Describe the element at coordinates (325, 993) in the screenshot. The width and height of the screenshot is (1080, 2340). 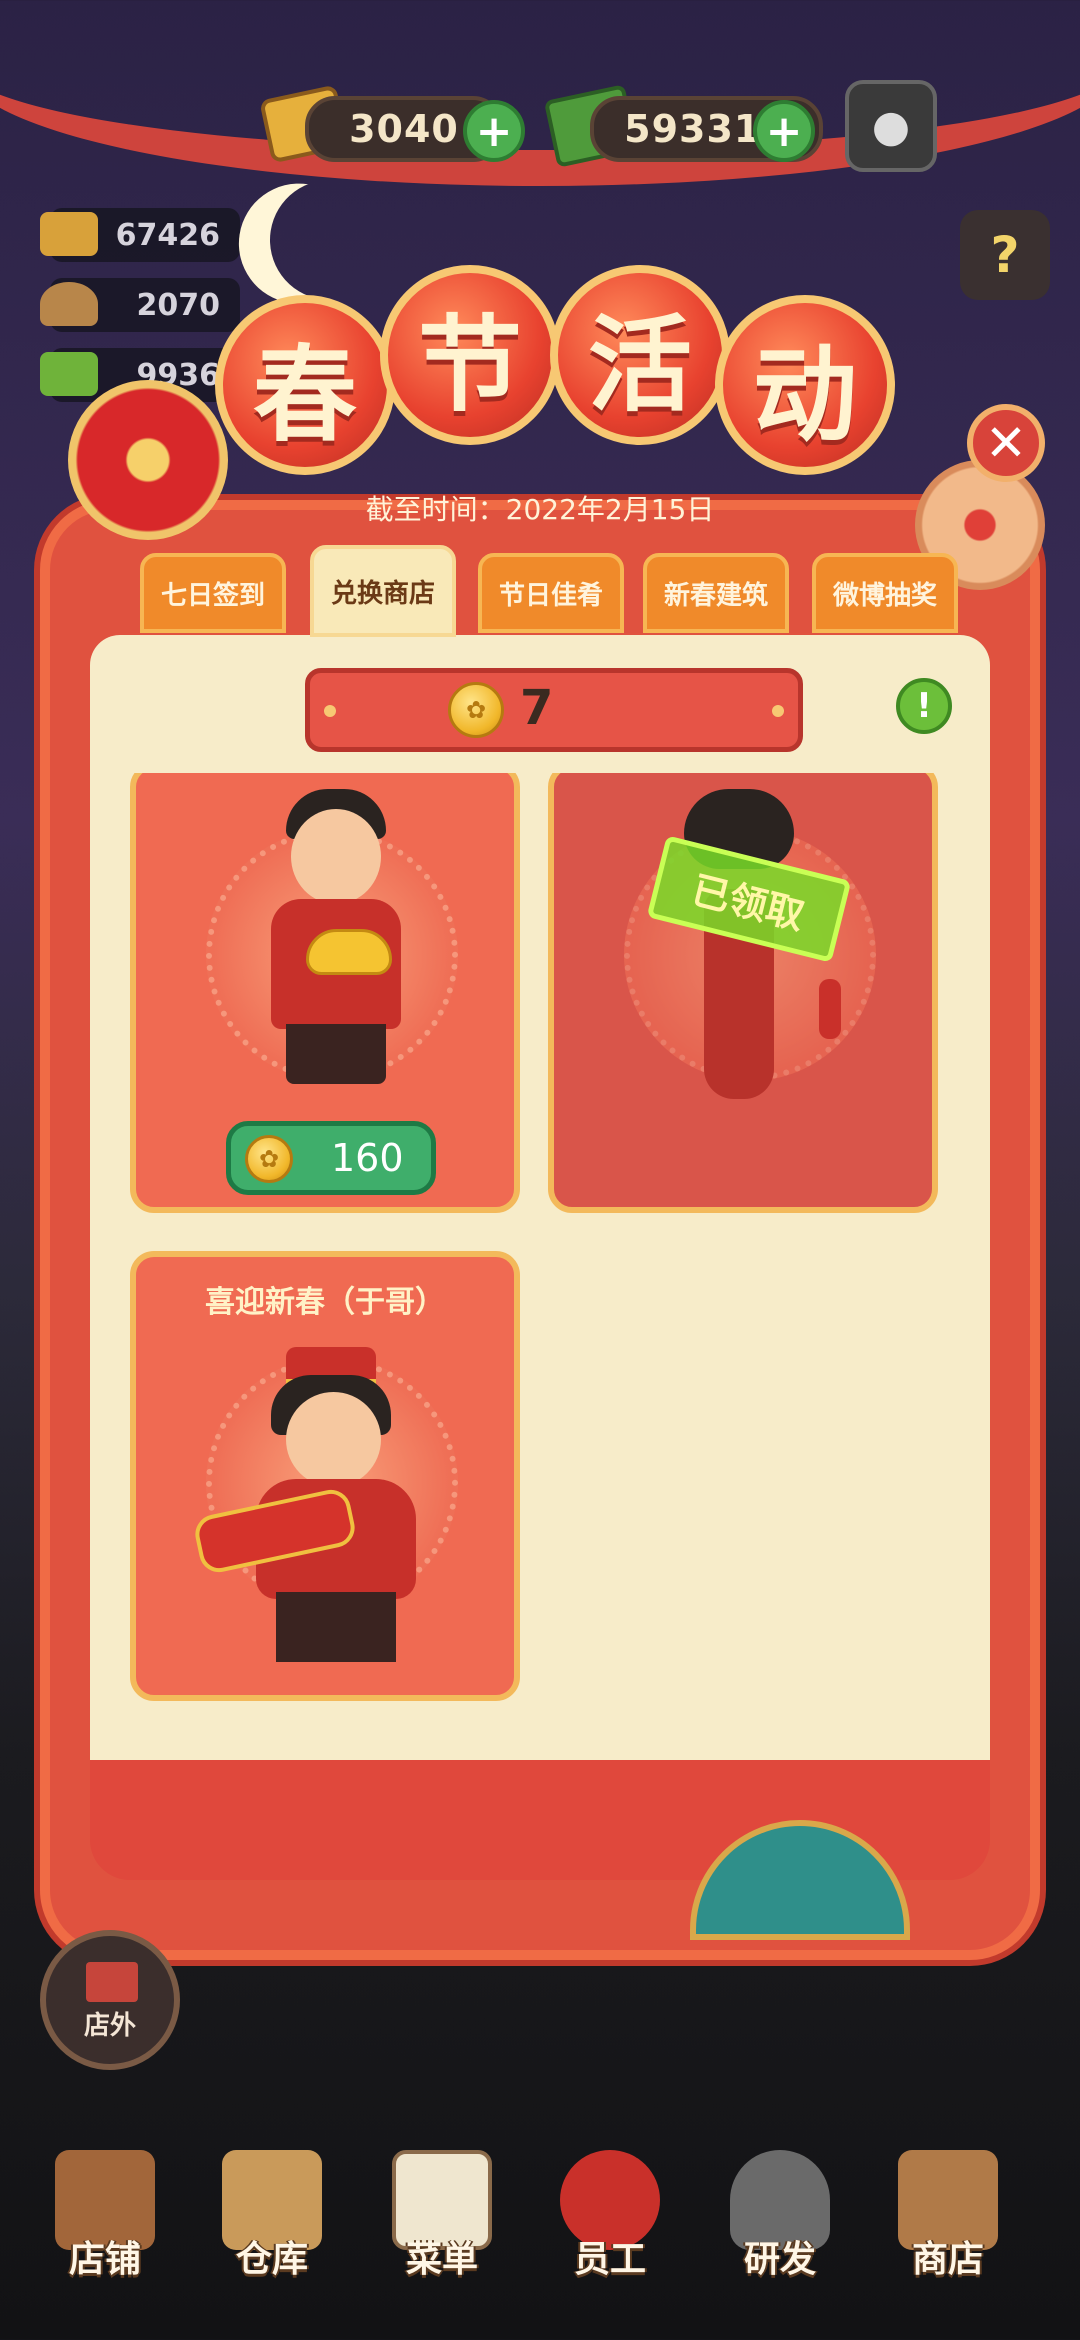
I see `shop-item-card: 160` at that location.